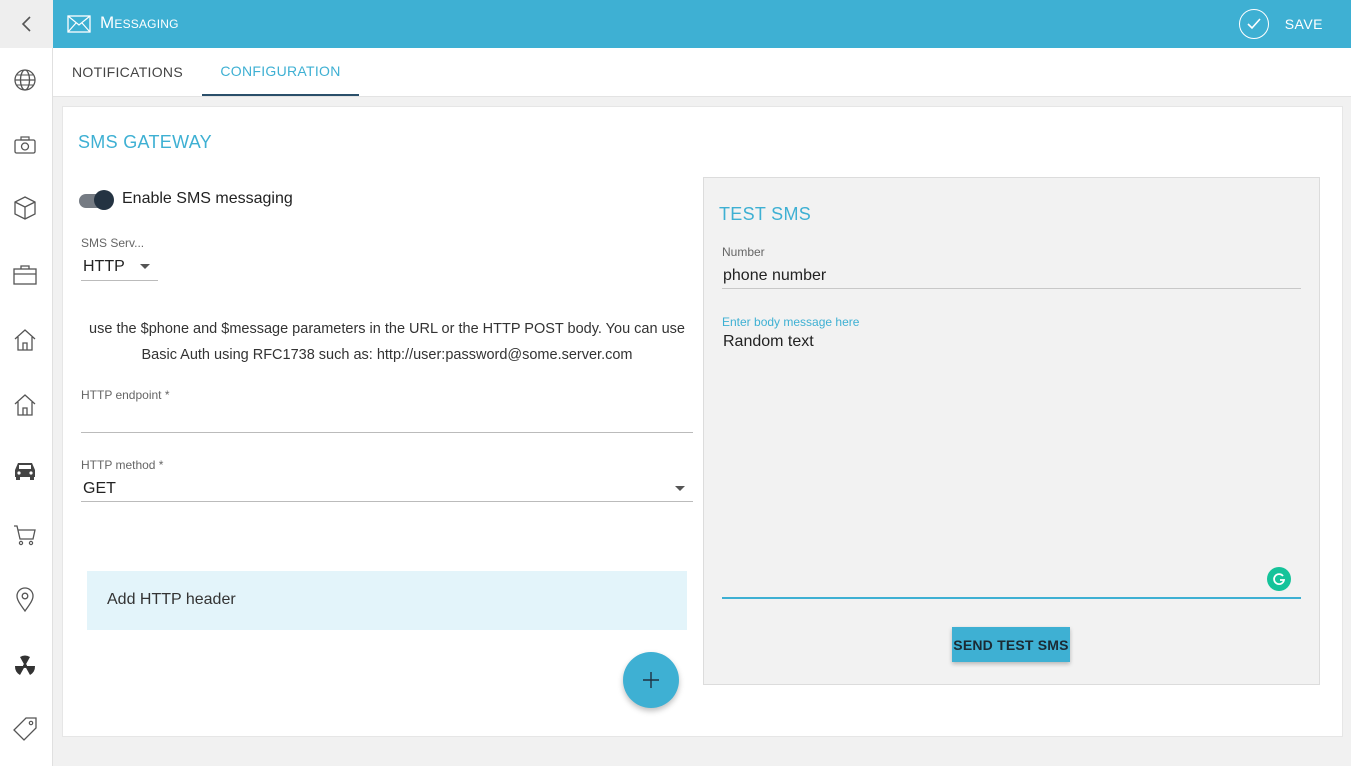  I want to click on http-endpoint-input, so click(387, 420).